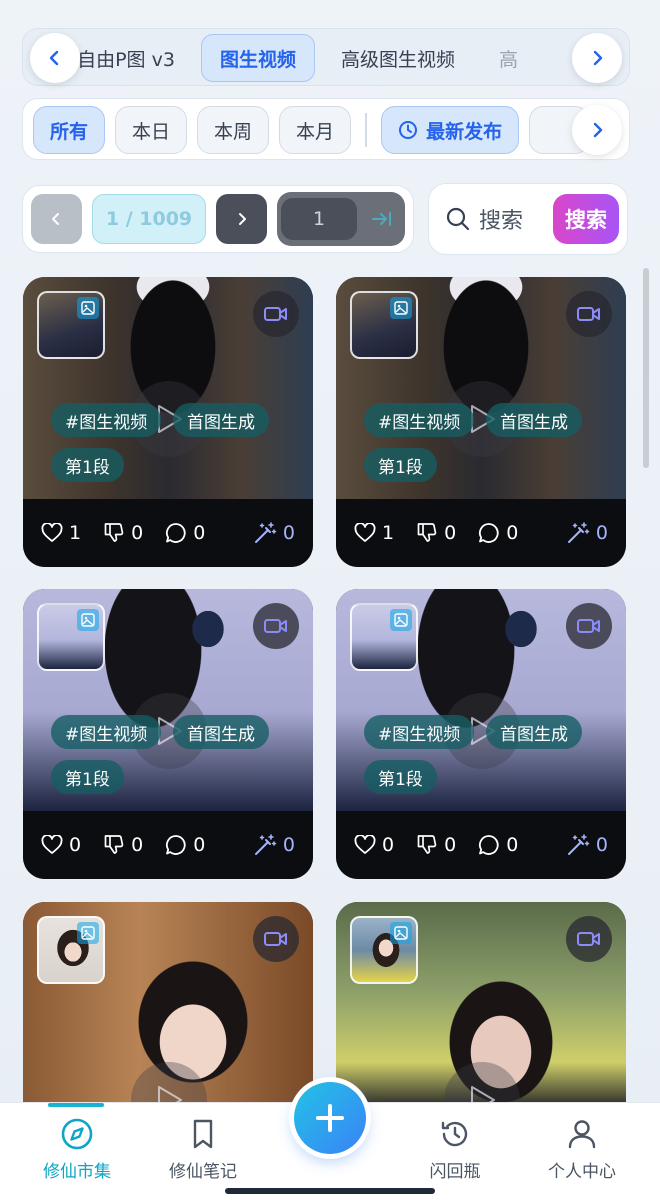 This screenshot has height=1200, width=660. Describe the element at coordinates (646, 368) in the screenshot. I see `scrollbar` at that location.